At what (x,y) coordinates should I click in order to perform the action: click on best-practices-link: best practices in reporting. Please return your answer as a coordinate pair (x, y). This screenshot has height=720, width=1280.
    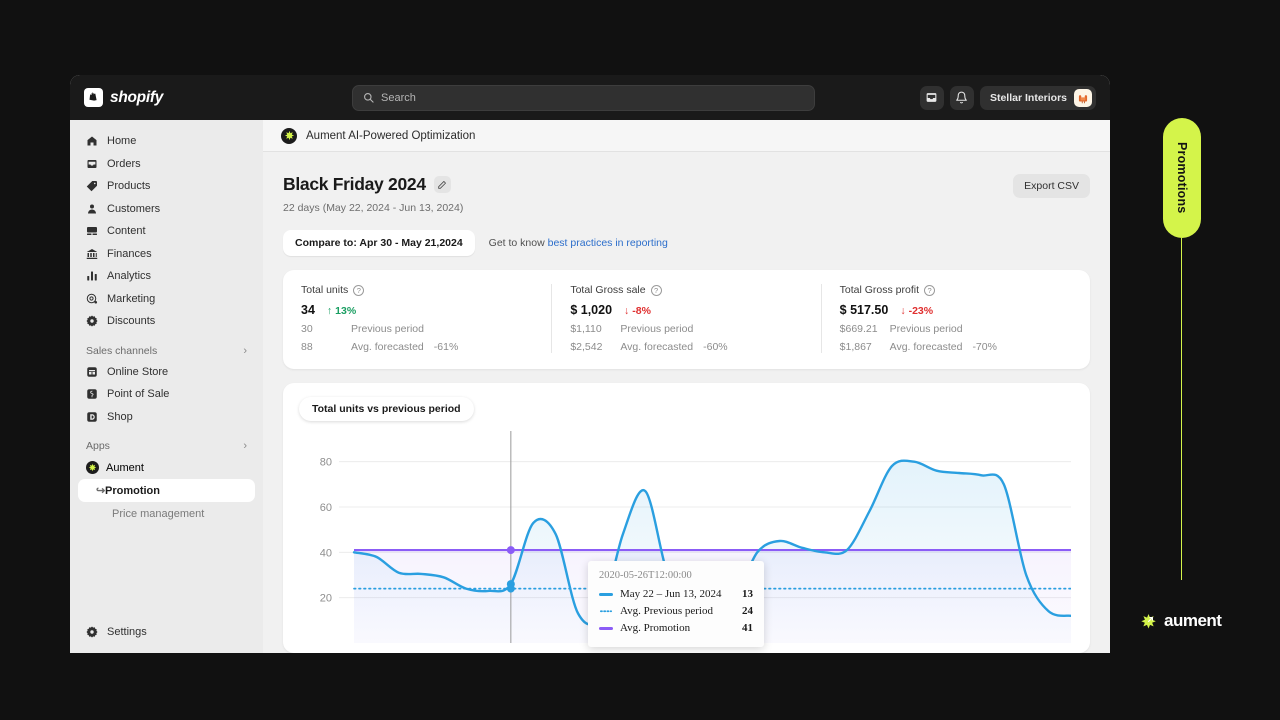
    Looking at the image, I should click on (608, 243).